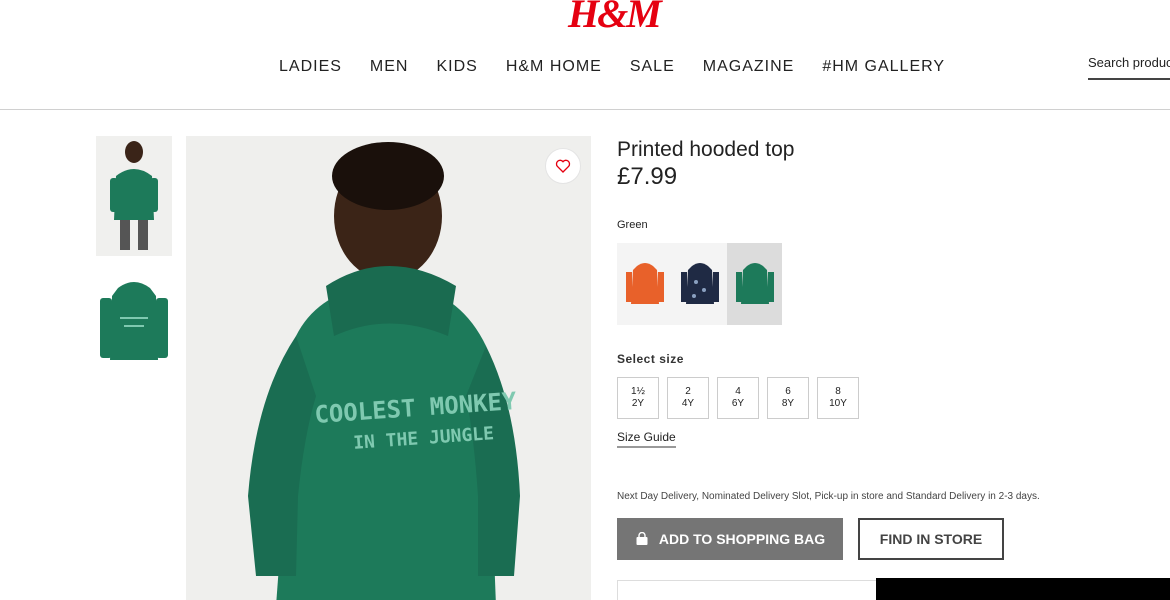 This screenshot has height=600, width=1170. Describe the element at coordinates (650, 359) in the screenshot. I see `select-size-label: Select size` at that location.